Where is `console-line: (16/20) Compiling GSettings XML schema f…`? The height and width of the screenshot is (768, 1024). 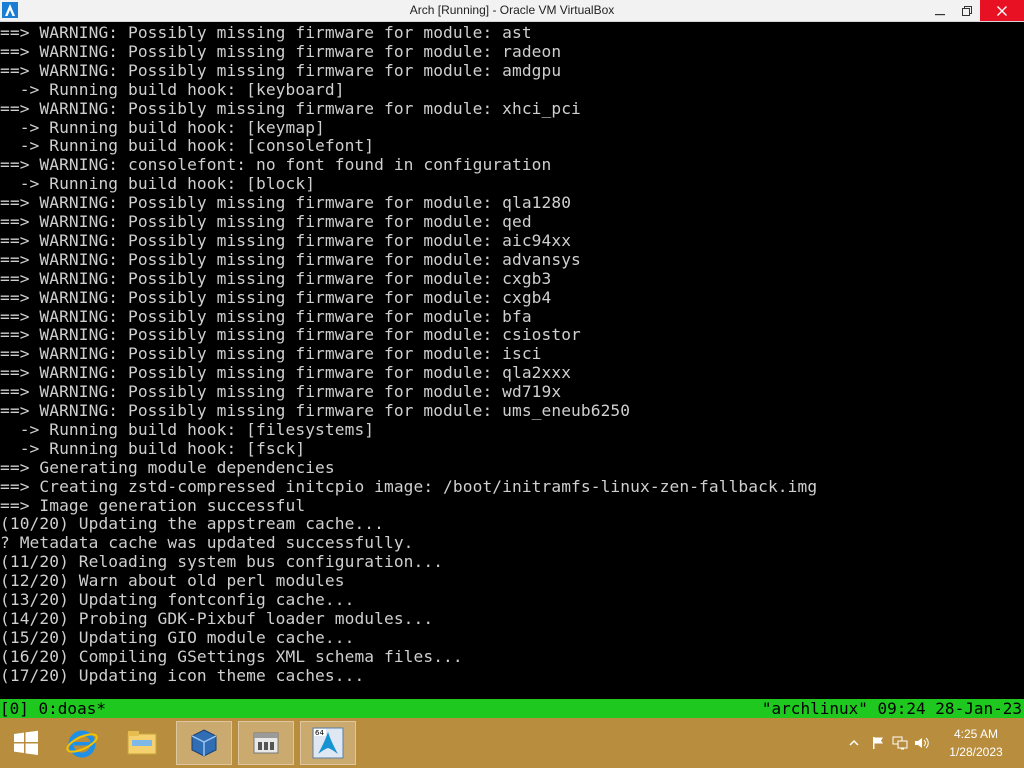 console-line: (16/20) Compiling GSettings XML schema f… is located at coordinates (231, 656).